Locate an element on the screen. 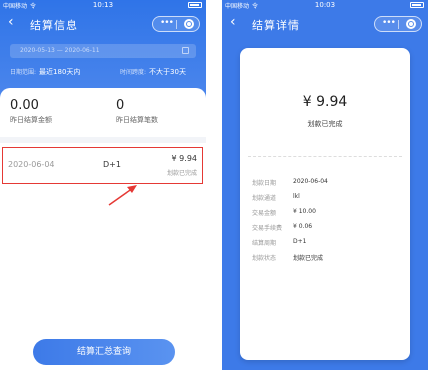 Image resolution: width=429 pixels, height=370 pixels. stat-value: 0.00 is located at coordinates (24, 105).